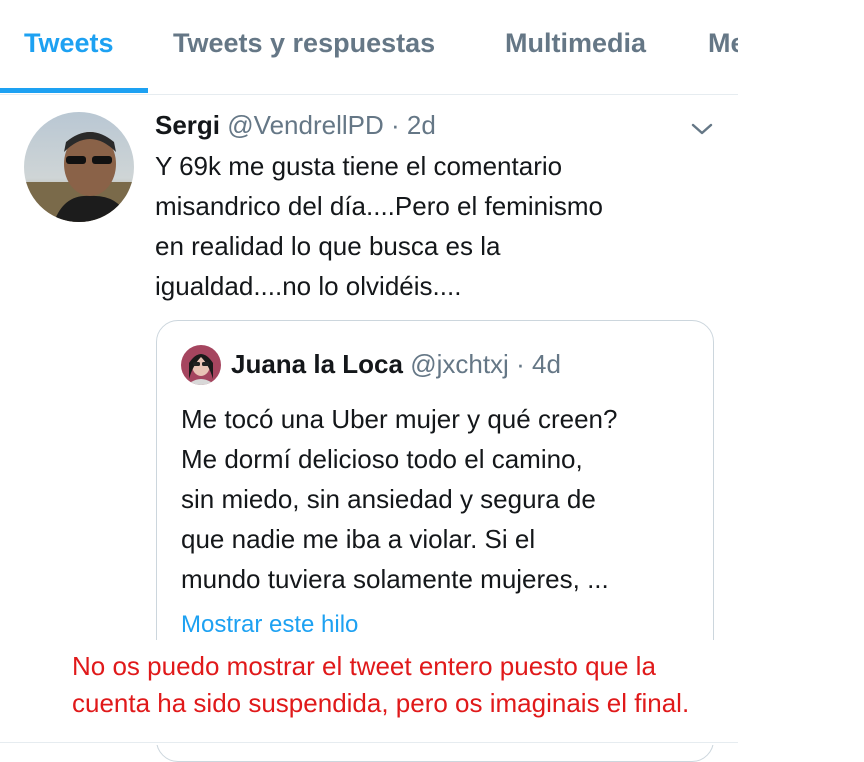 Image resolution: width=864 pixels, height=762 pixels. What do you see at coordinates (459, 364) in the screenshot?
I see `quoted-author-handle: @jxchtxj` at bounding box center [459, 364].